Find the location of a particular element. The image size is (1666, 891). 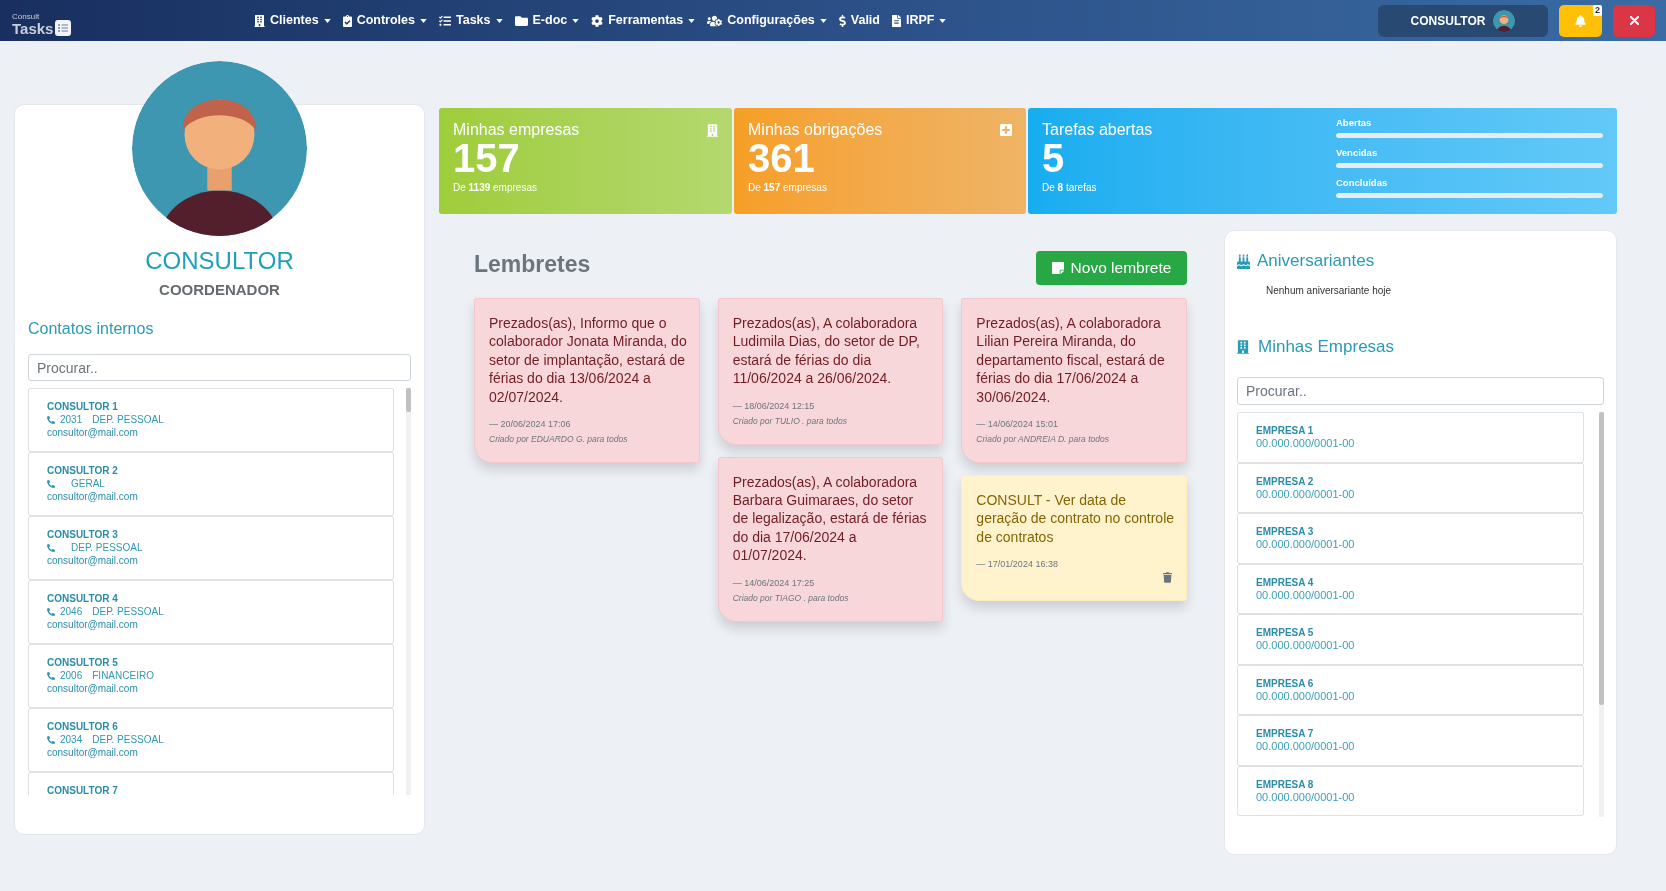

contact-name: CONSULTOR 1 is located at coordinates (82, 406).